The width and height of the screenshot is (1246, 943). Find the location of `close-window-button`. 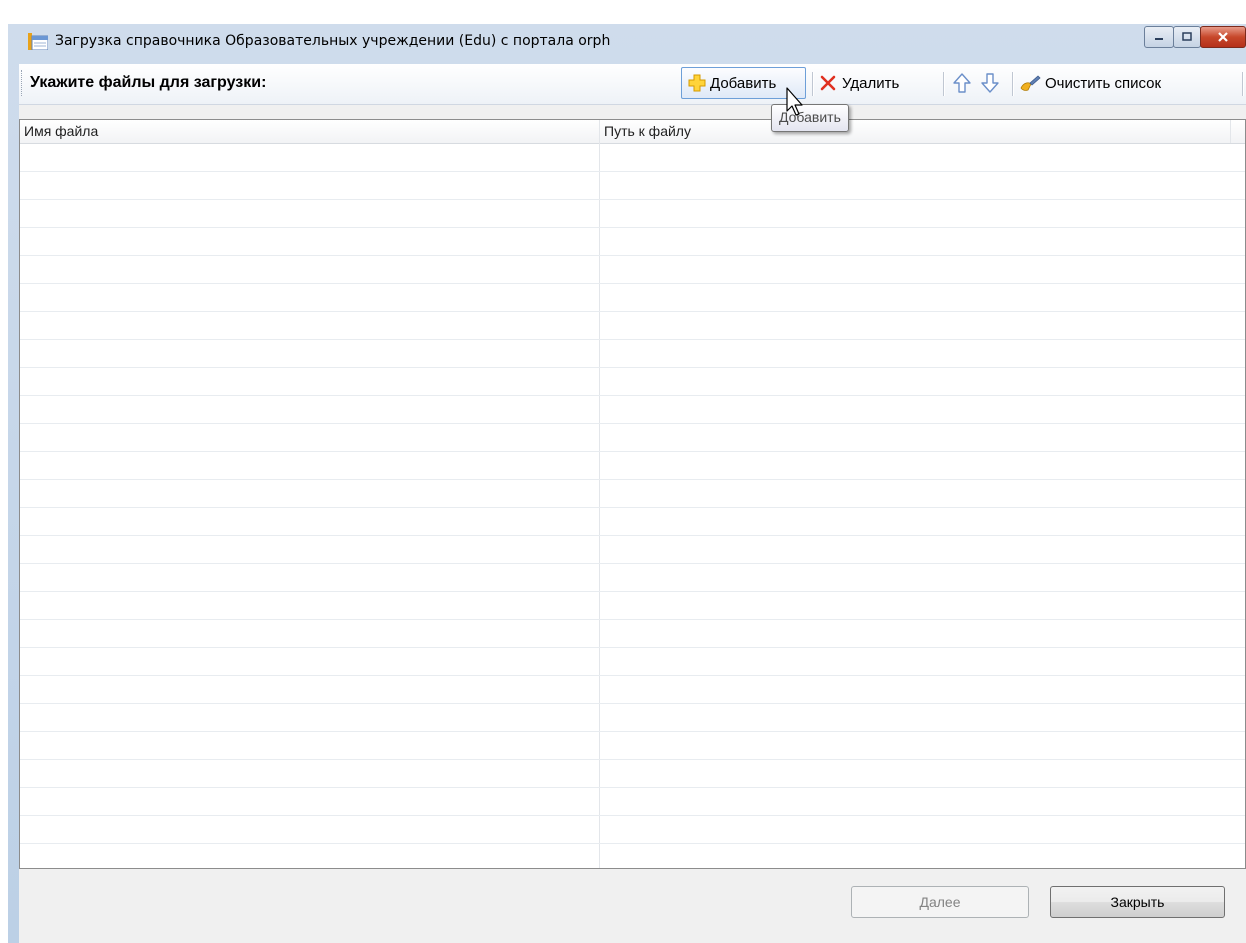

close-window-button is located at coordinates (1223, 37).